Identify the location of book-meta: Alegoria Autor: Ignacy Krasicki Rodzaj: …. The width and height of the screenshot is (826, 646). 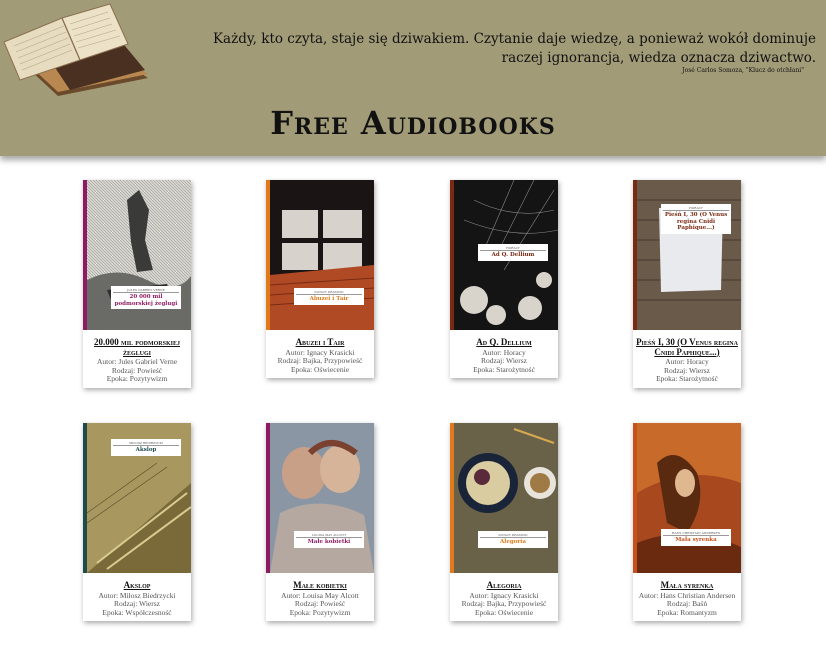
(504, 597).